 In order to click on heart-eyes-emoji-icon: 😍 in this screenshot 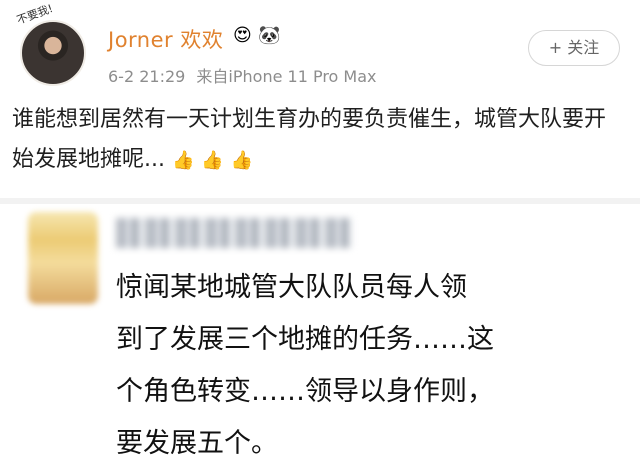, I will do `click(242, 35)`.